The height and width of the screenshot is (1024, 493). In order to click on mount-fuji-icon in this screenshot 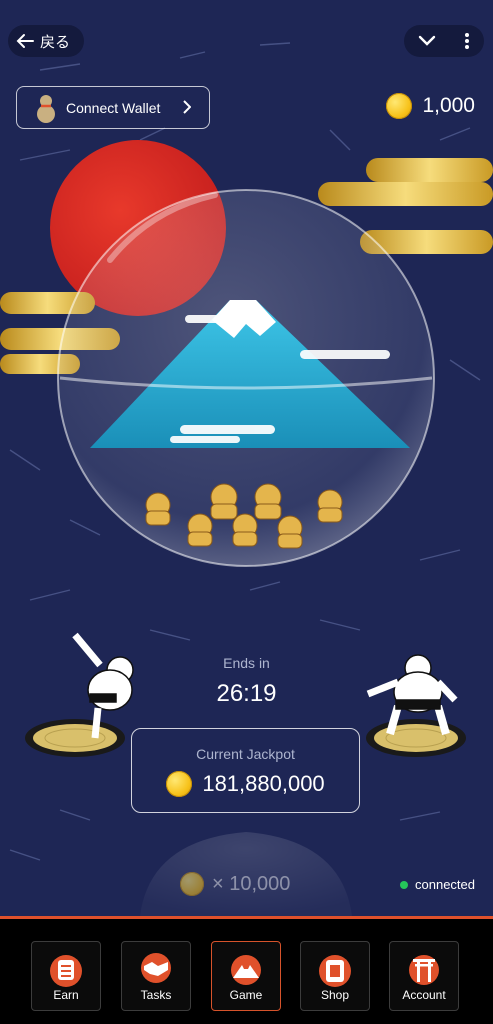, I will do `click(246, 970)`.